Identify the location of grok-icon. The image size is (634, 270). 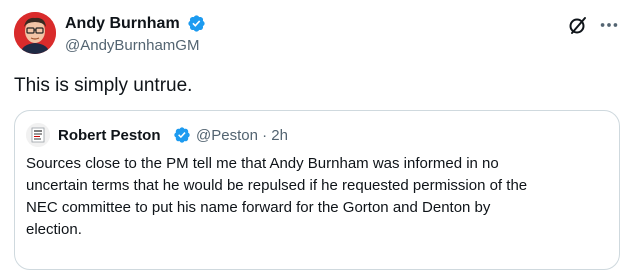
(578, 26).